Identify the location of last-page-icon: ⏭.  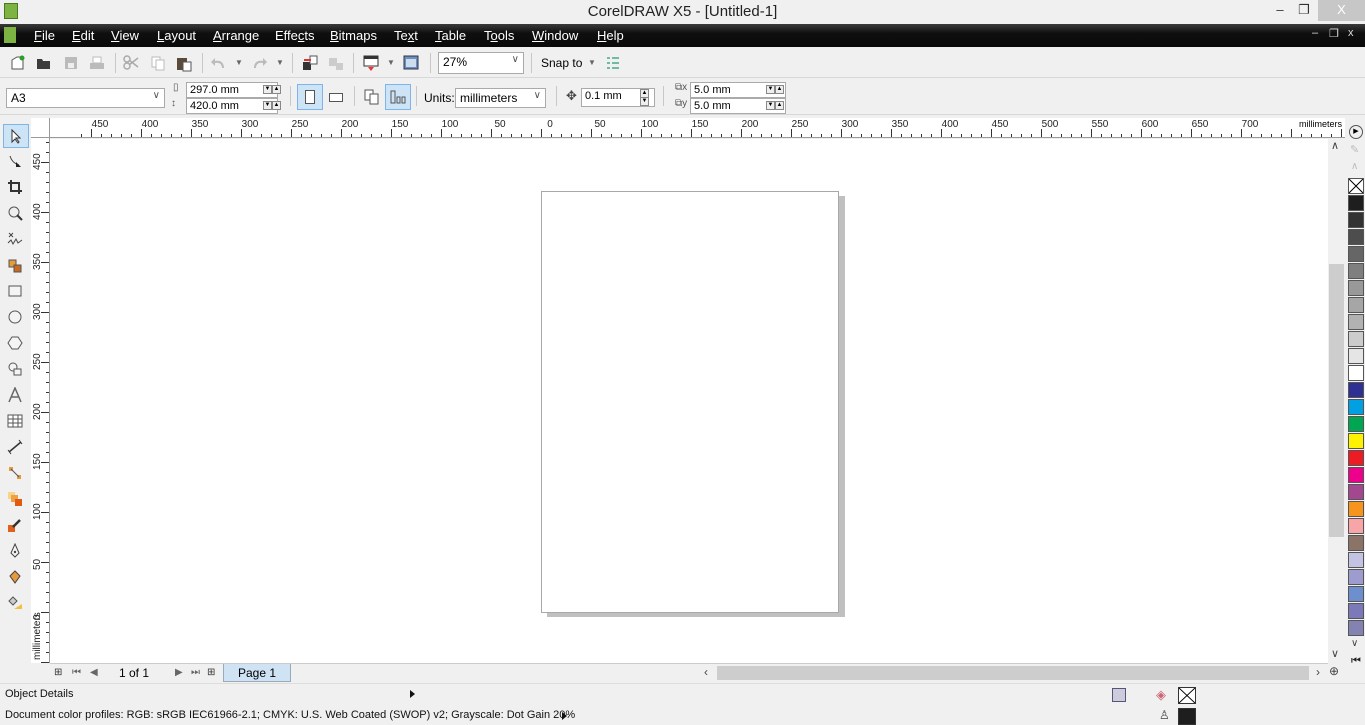
(195, 672).